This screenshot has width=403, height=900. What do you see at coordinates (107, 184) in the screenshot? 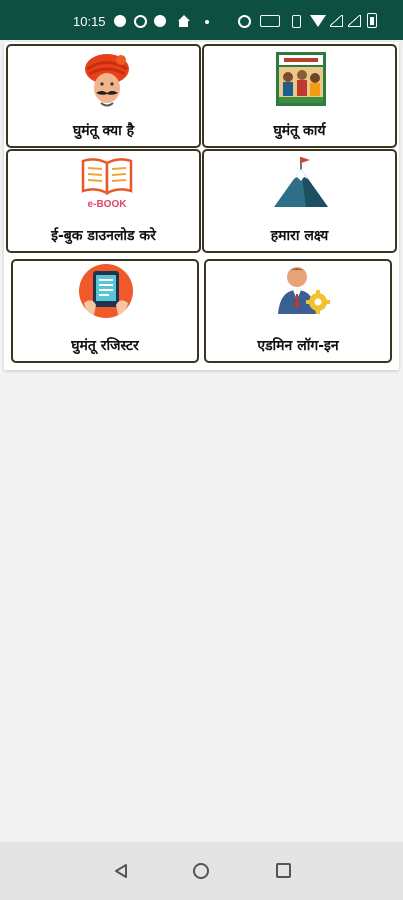
I see `ebook-icon: e-BOOK` at bounding box center [107, 184].